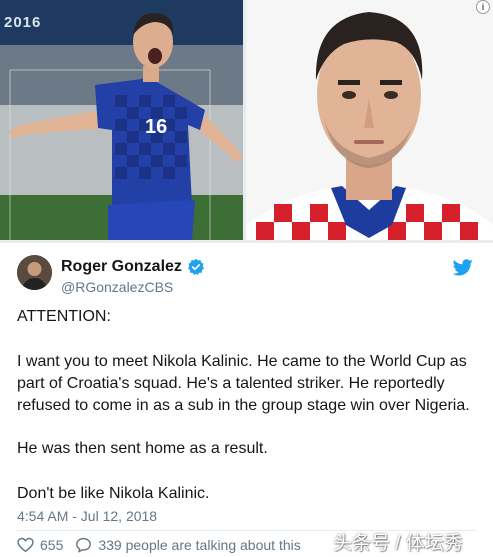  I want to click on speech-bubble-icon, so click(83, 545).